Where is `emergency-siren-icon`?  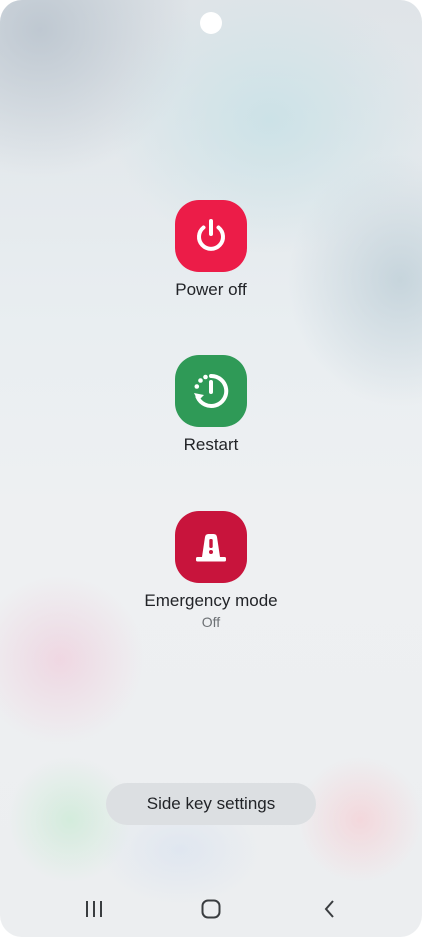
emergency-siren-icon is located at coordinates (211, 548).